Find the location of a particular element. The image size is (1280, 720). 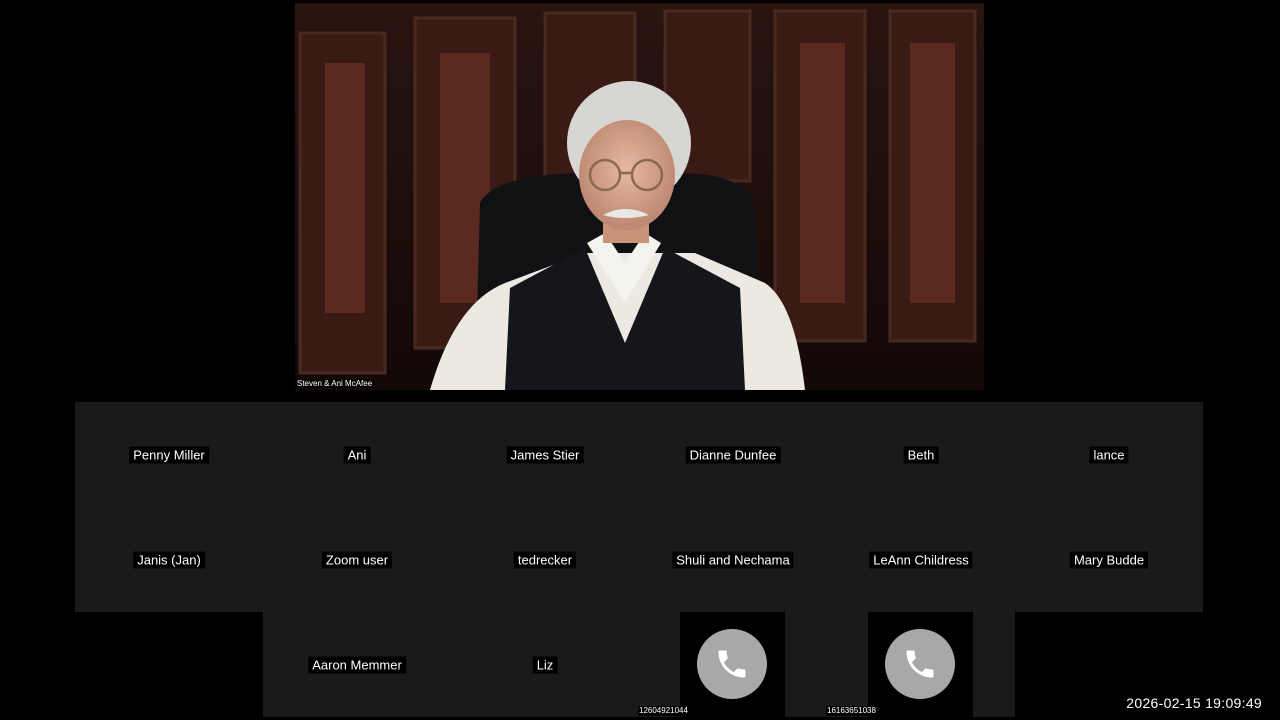

participant-name: Penny Miller is located at coordinates (169, 454).